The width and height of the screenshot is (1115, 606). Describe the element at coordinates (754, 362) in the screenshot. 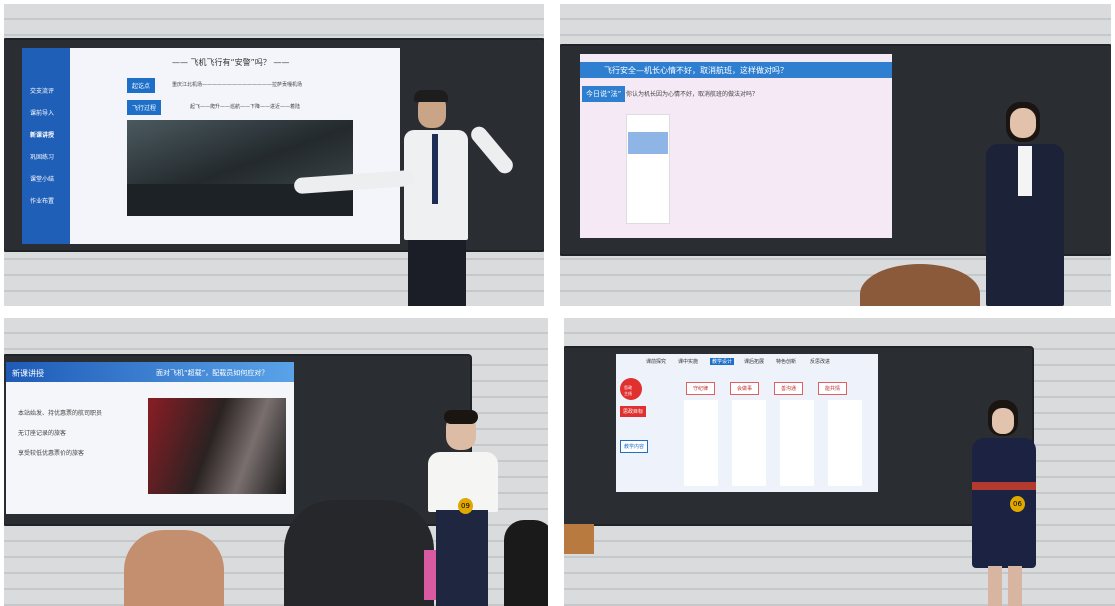

I see `nav-item: 课后拓展` at that location.